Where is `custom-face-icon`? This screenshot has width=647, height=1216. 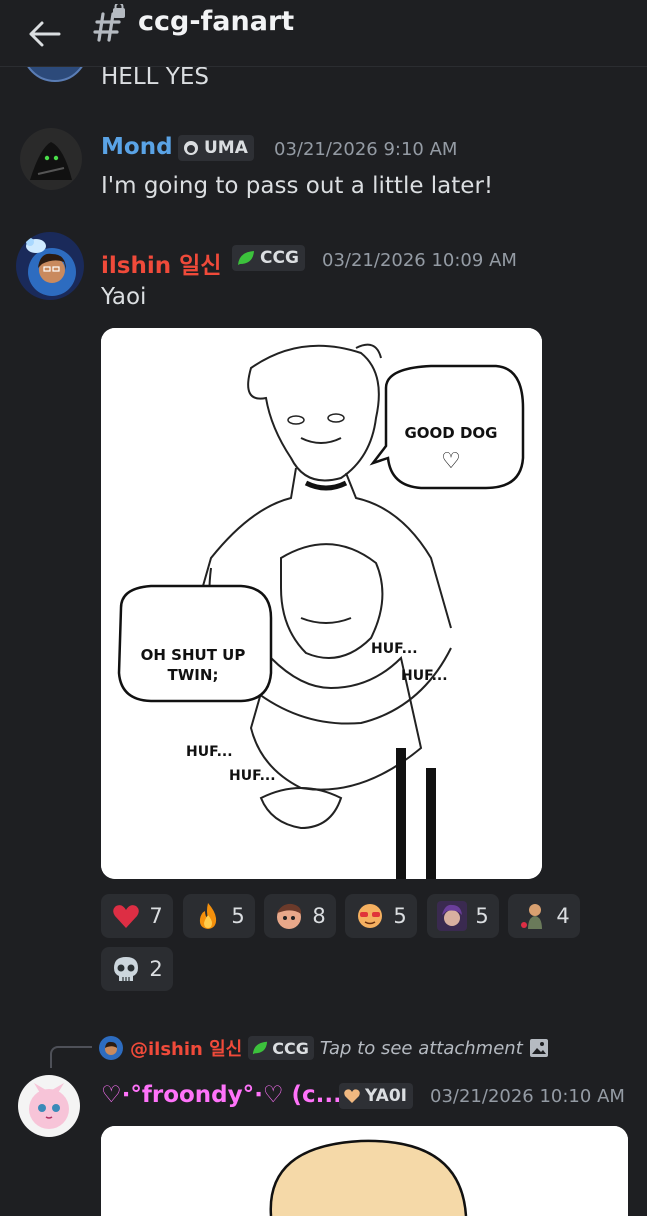 custom-face-icon is located at coordinates (289, 916).